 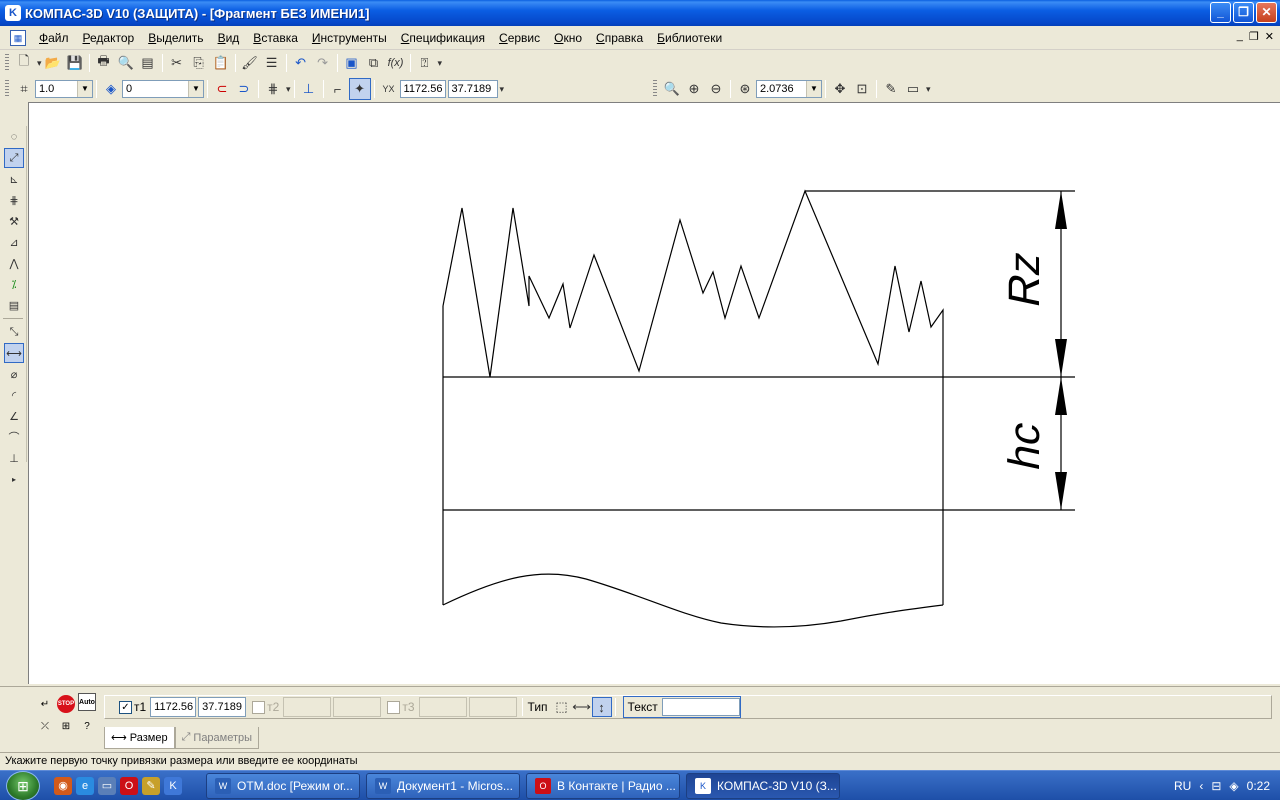 I want to click on parametrization-icon: ⚒, so click(x=14, y=221).